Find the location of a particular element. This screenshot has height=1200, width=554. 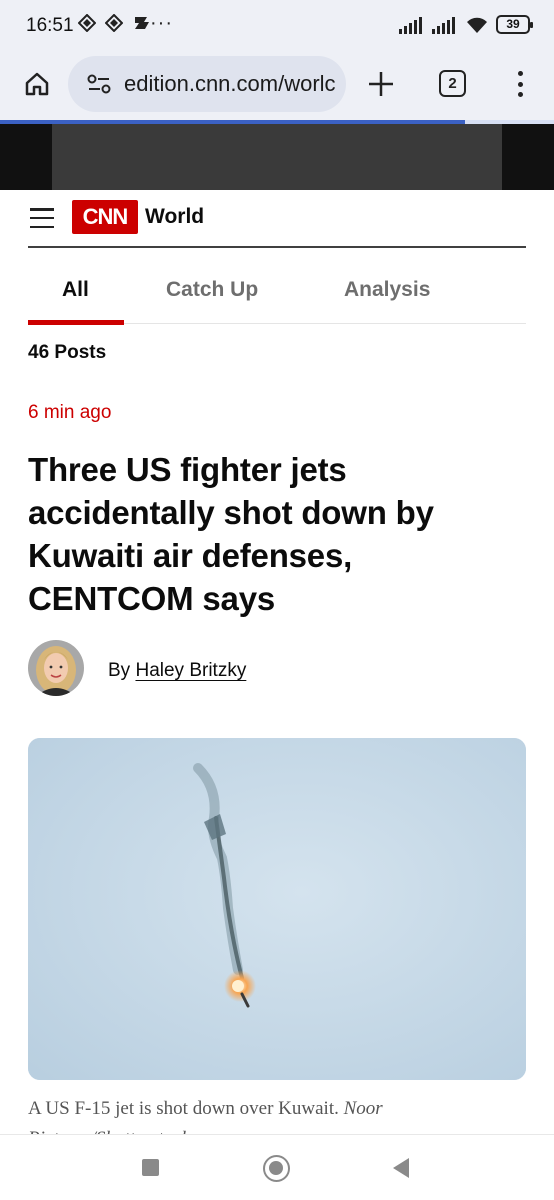

byline-prefix: By is located at coordinates (119, 670).